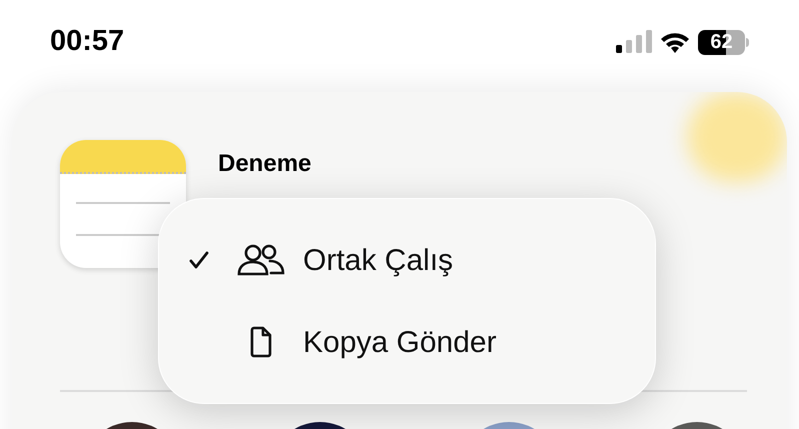 This screenshot has width=799, height=429. What do you see at coordinates (399, 342) in the screenshot?
I see `menu-item-label: Kopya Gönder` at bounding box center [399, 342].